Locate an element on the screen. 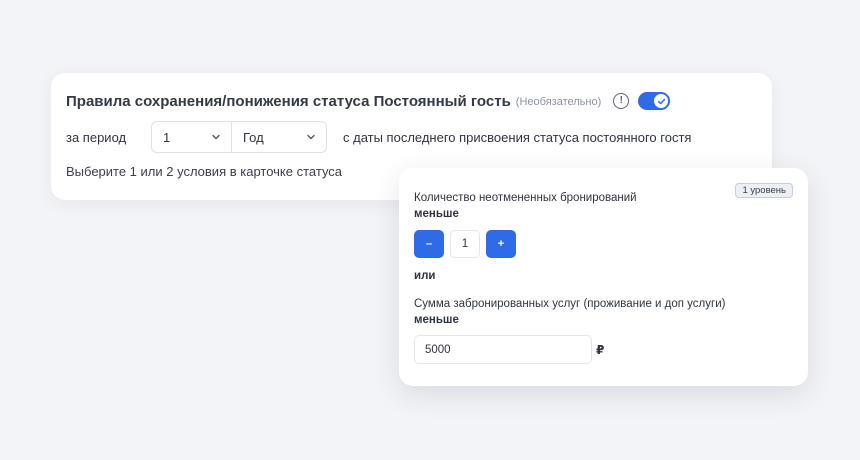 Image resolution: width=860 pixels, height=460 pixels. optional-label: (Необязательно) is located at coordinates (558, 102).